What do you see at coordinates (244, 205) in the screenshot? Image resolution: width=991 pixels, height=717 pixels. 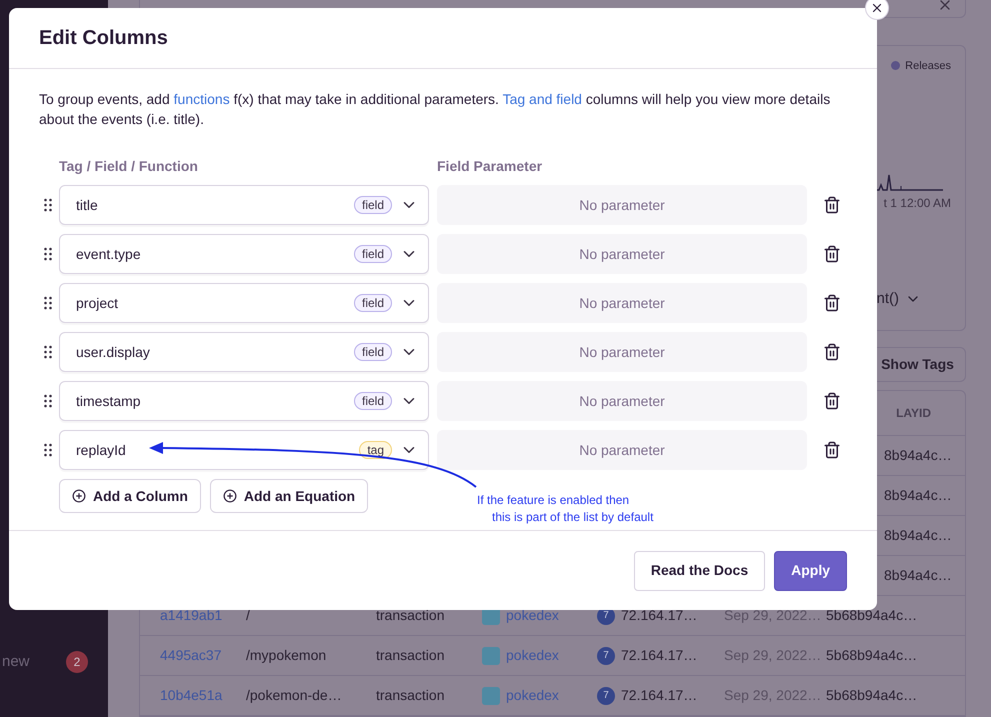 I see `column-select: title field` at bounding box center [244, 205].